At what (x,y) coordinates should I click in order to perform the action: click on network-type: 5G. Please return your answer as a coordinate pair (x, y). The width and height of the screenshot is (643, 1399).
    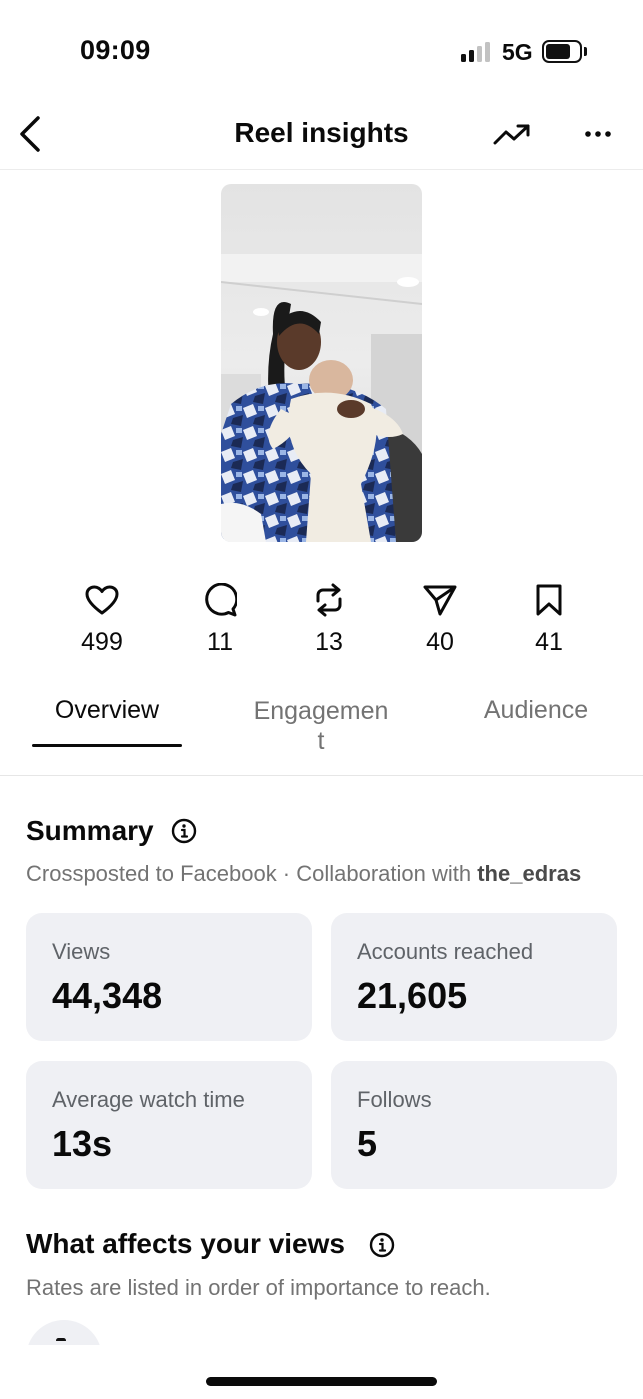
    Looking at the image, I should click on (517, 52).